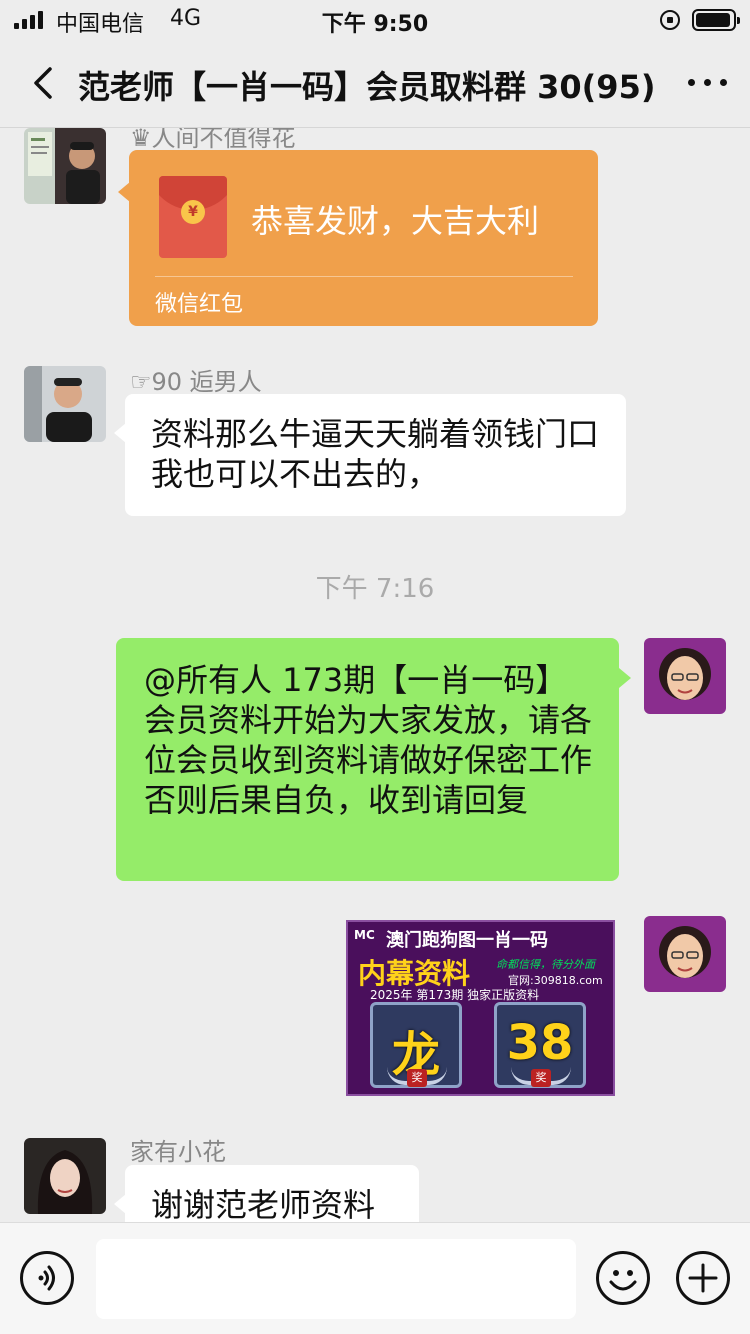  I want to click on plus-icon, so click(703, 1278).